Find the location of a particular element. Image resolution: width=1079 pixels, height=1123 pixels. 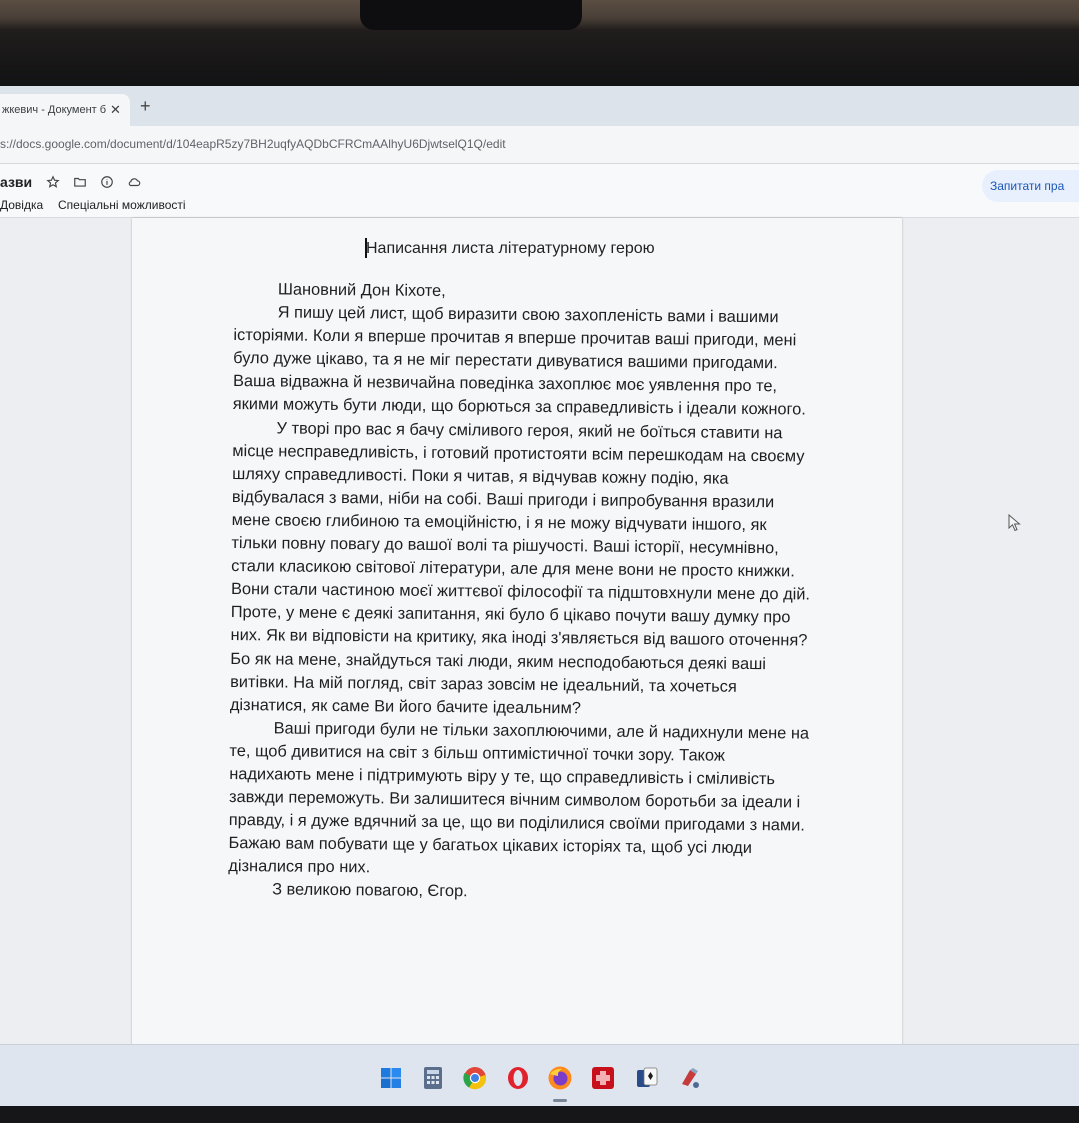

red-app-icon is located at coordinates (603, 1078).